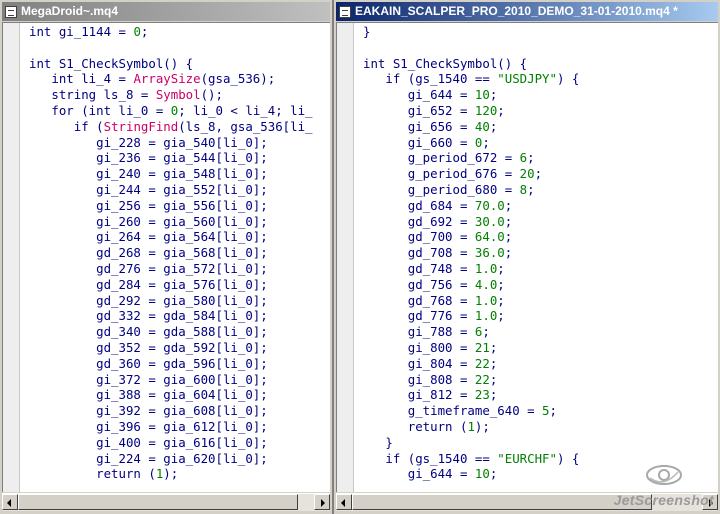 The image size is (720, 514). I want to click on watermark: JetScreenshot, so click(659, 486).